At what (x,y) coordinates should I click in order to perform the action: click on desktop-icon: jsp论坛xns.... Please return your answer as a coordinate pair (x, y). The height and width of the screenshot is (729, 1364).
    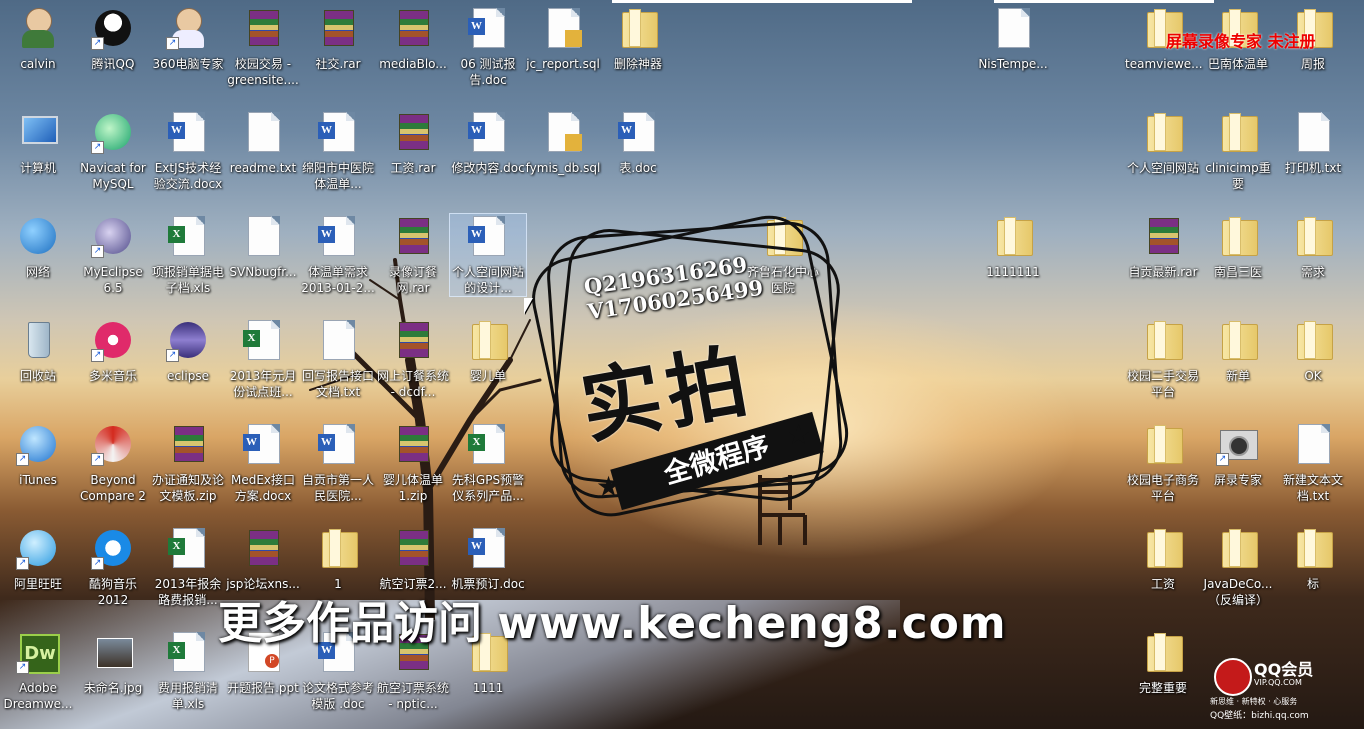
    Looking at the image, I should click on (263, 559).